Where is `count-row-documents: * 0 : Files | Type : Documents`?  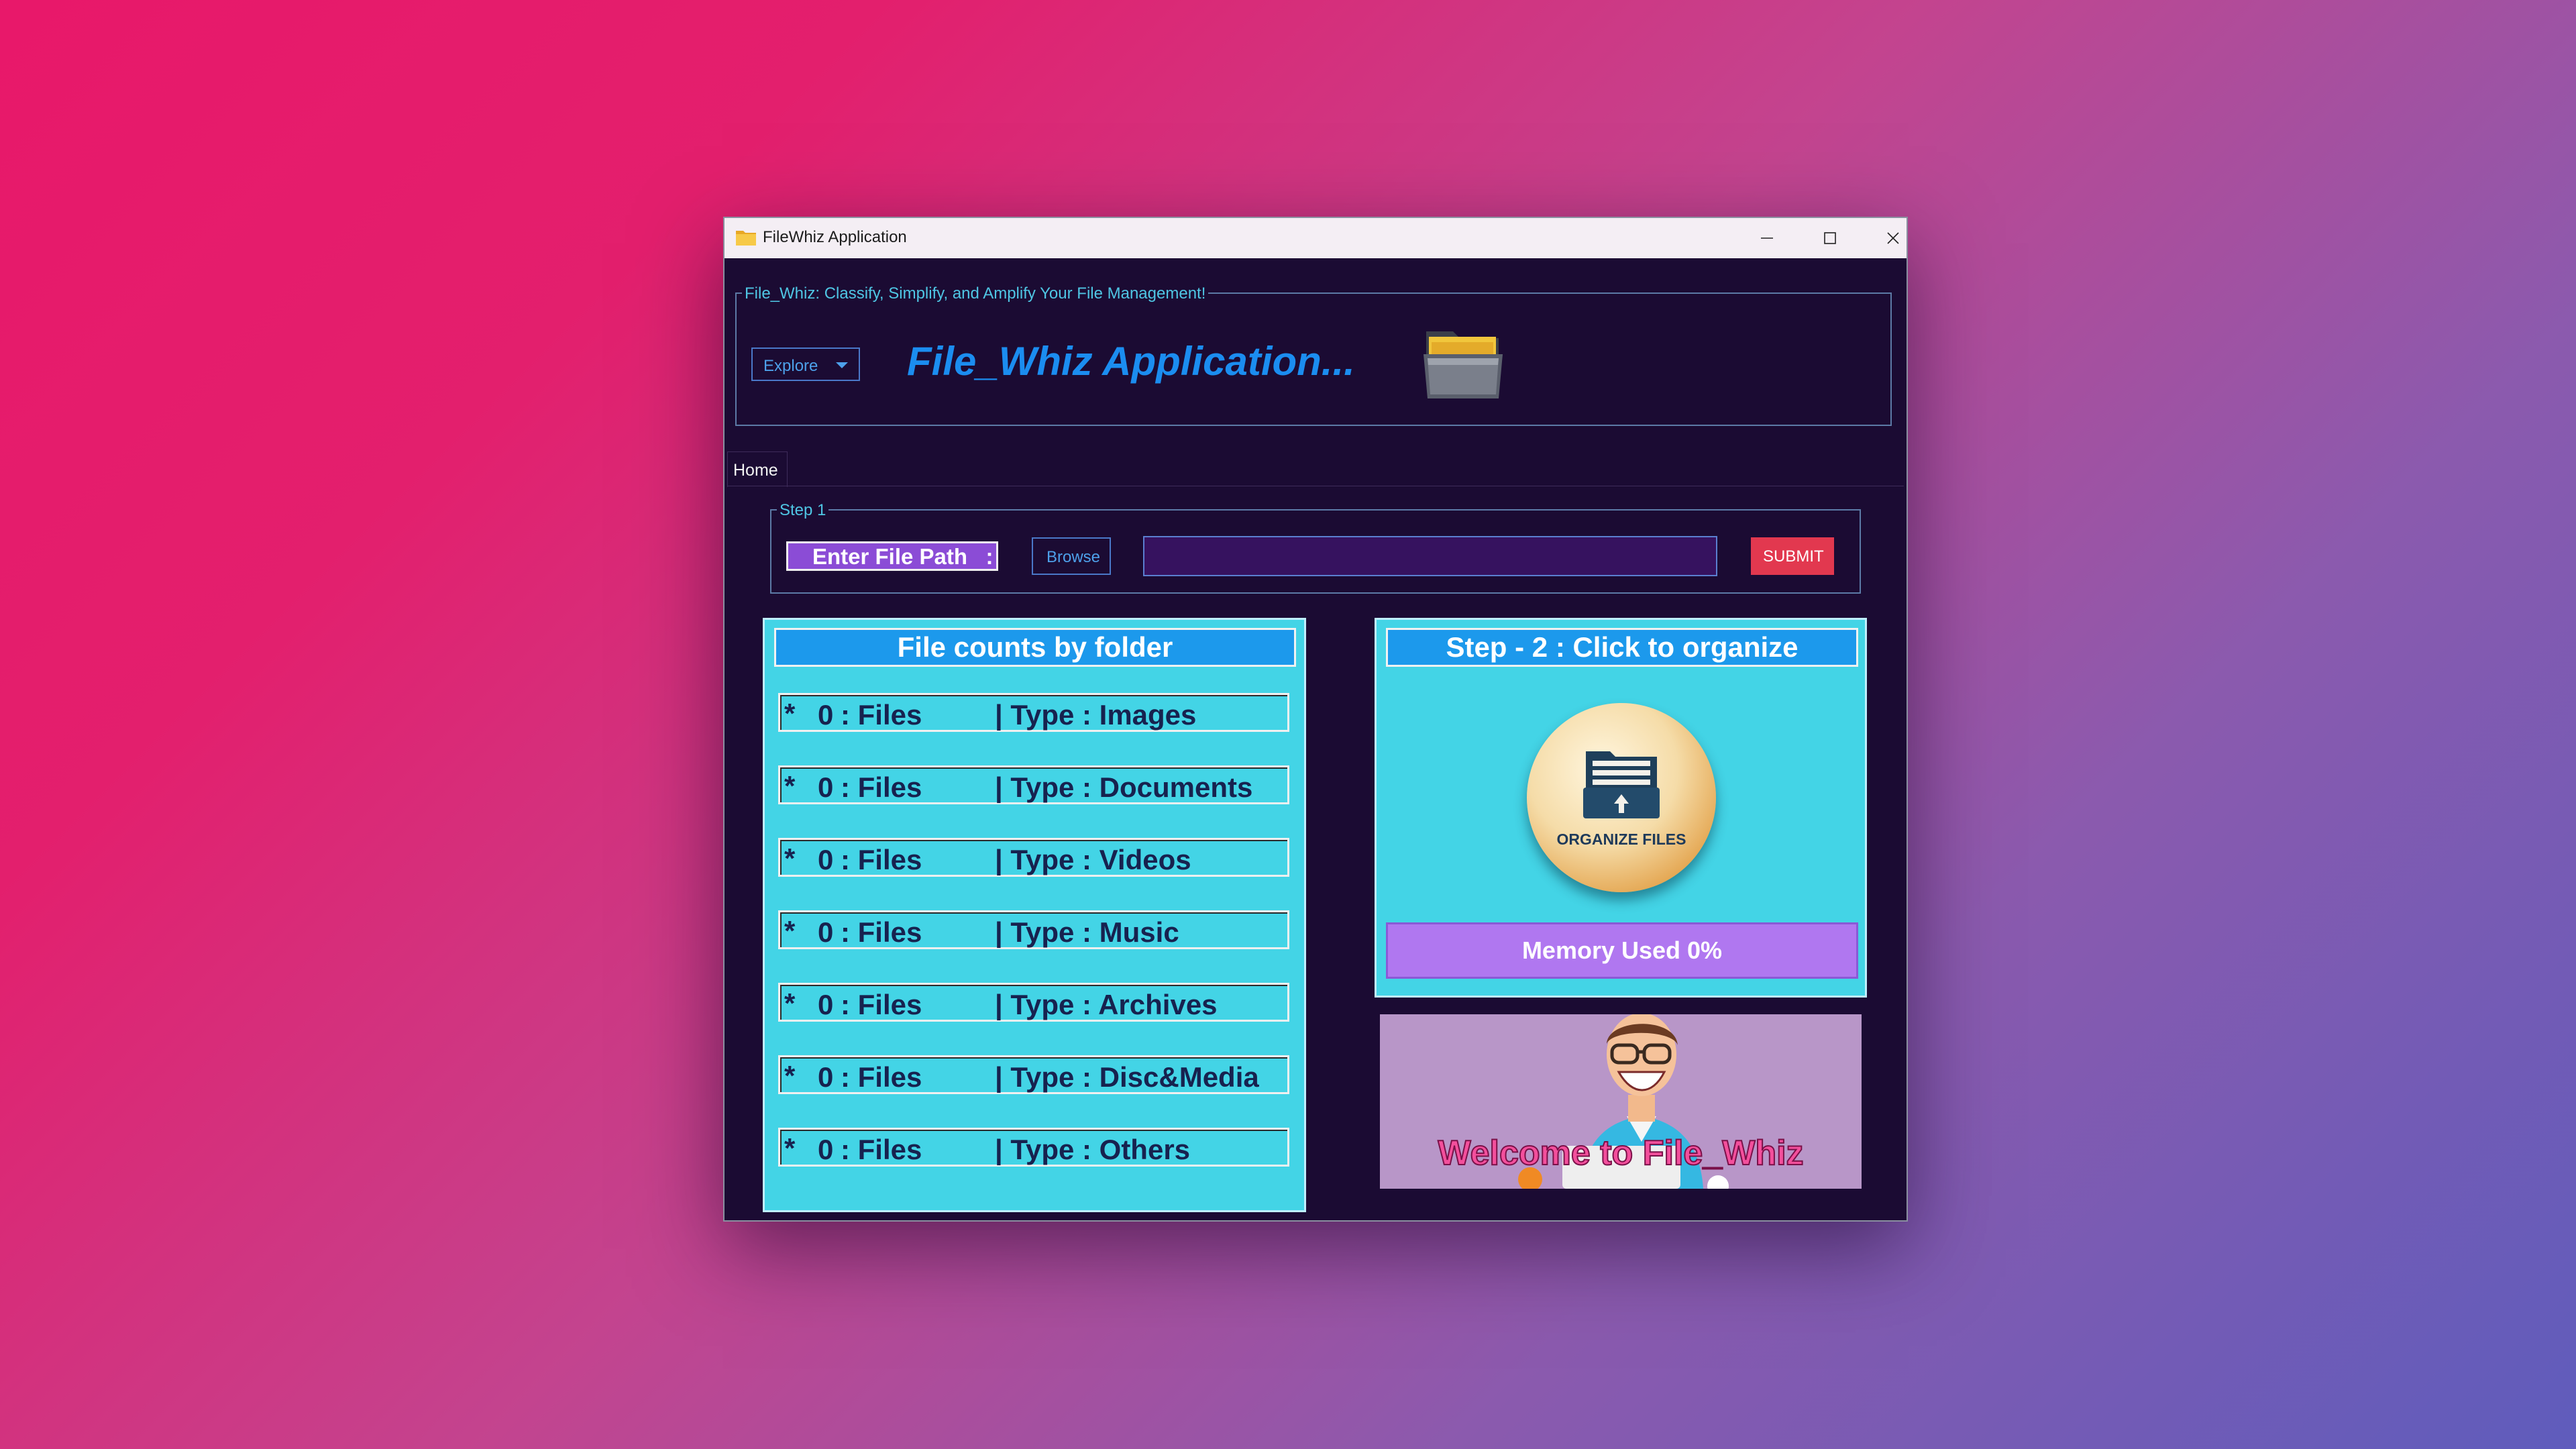
count-row-documents: * 0 : Files | Type : Documents is located at coordinates (1033, 784).